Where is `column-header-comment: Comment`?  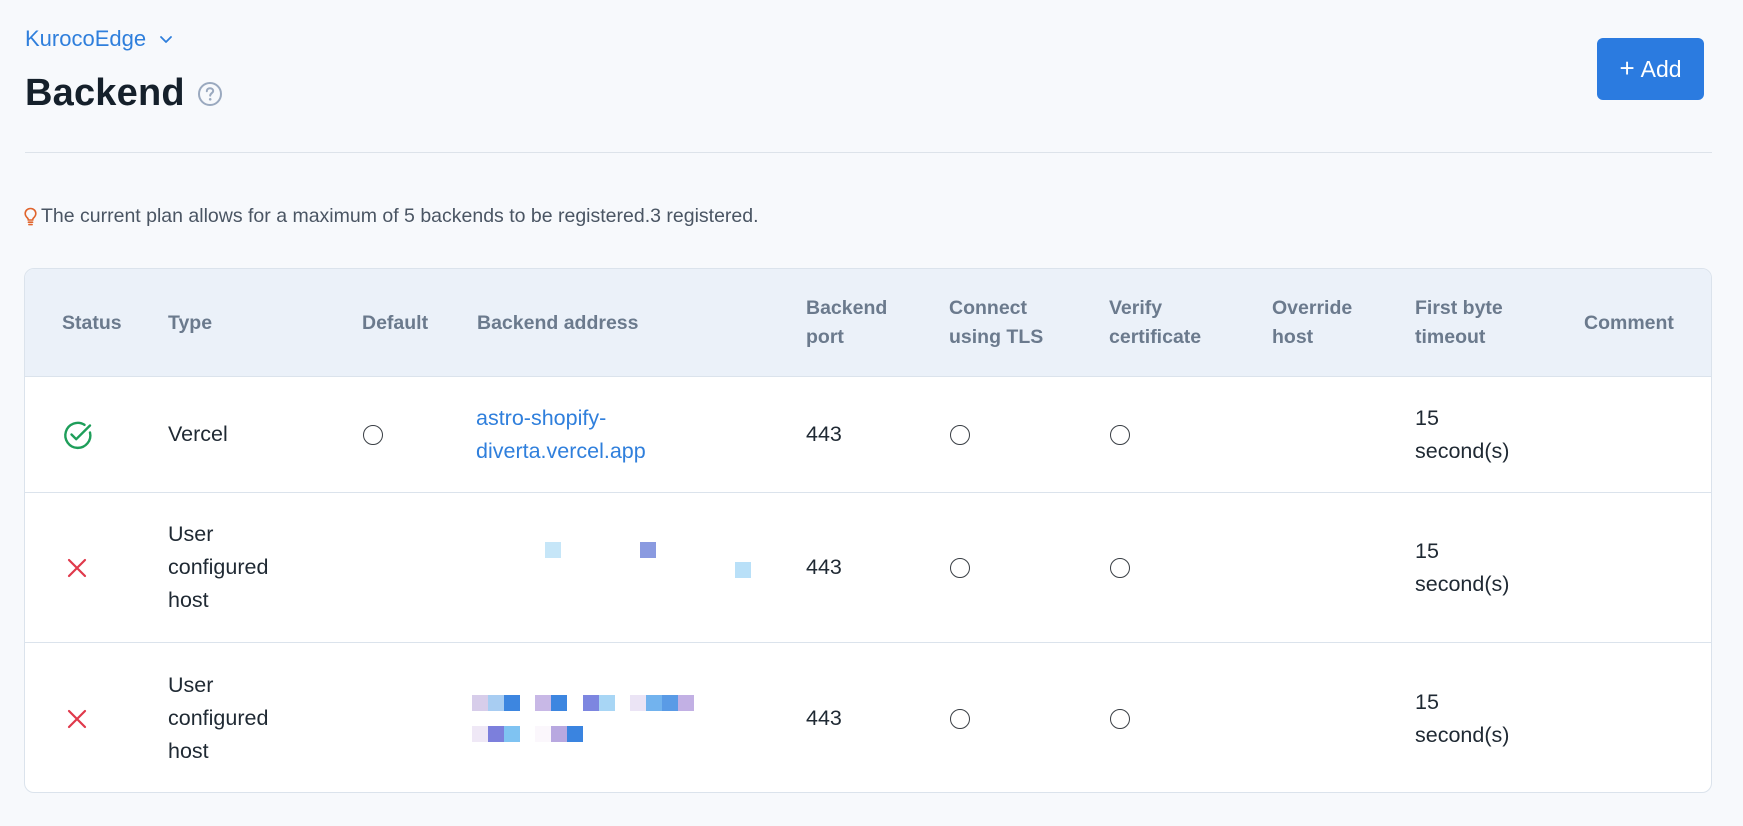 column-header-comment: Comment is located at coordinates (1629, 322).